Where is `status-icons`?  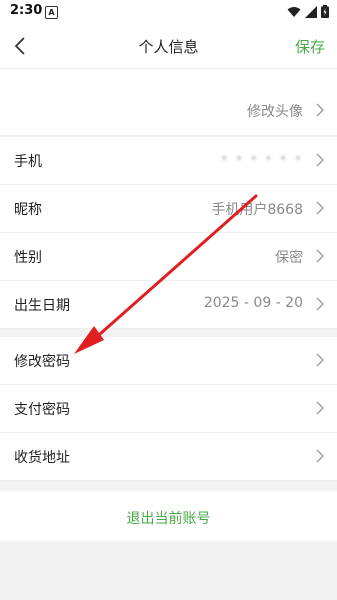 status-icons is located at coordinates (308, 11).